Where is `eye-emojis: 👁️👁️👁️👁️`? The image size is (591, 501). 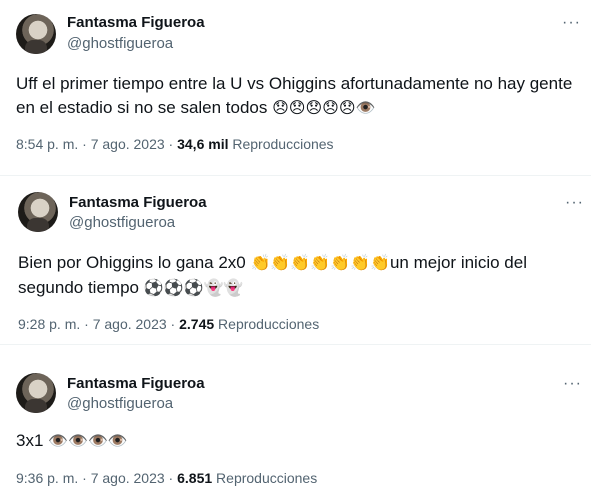 eye-emojis: 👁️👁️👁️👁️ is located at coordinates (88, 441).